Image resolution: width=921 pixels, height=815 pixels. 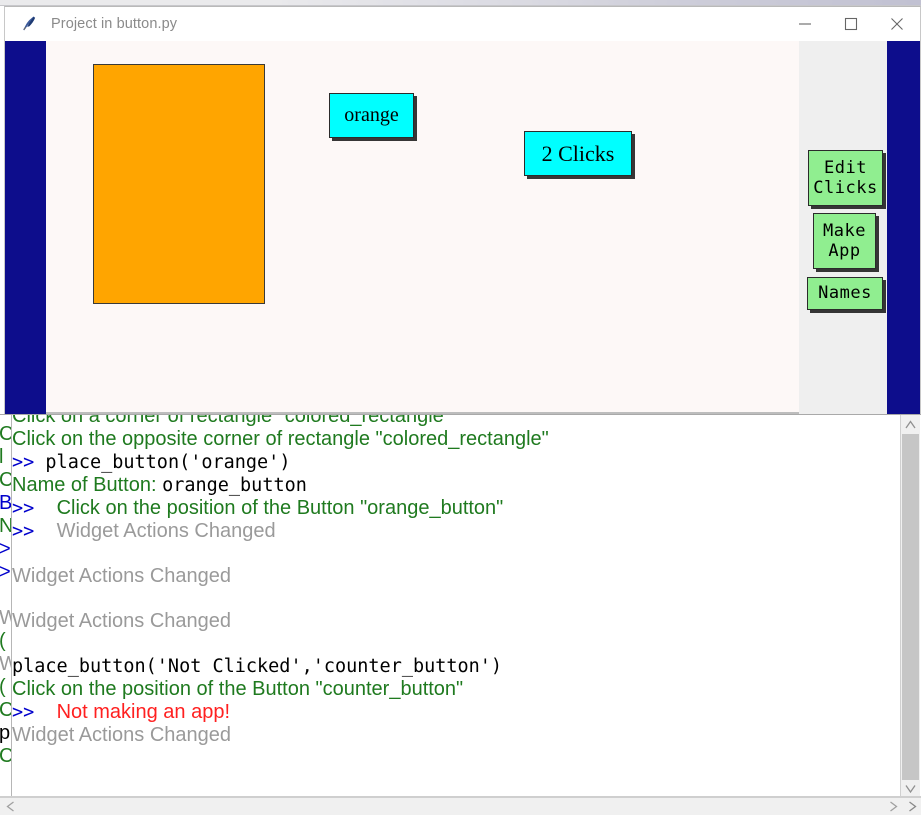 I want to click on right-navy-panel, so click(x=903, y=227).